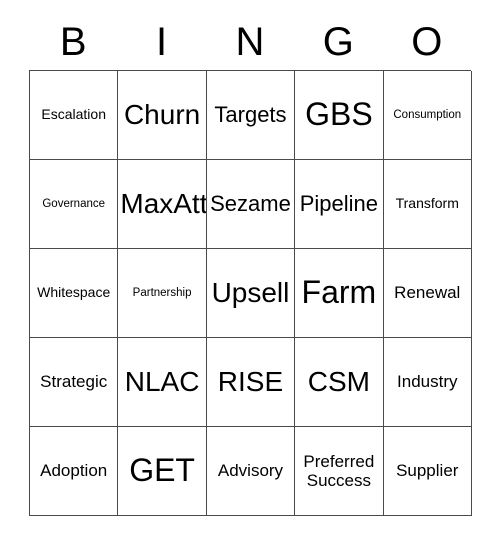 The width and height of the screenshot is (500, 544). I want to click on bingo-cell-label: Whitespace, so click(74, 292).